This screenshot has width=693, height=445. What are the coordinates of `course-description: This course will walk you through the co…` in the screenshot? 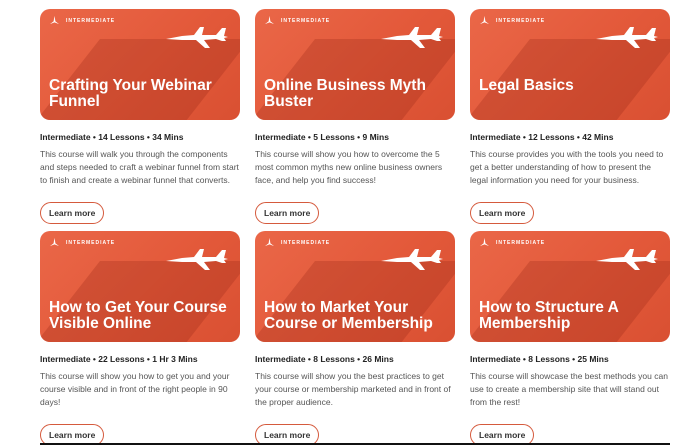 It's located at (139, 167).